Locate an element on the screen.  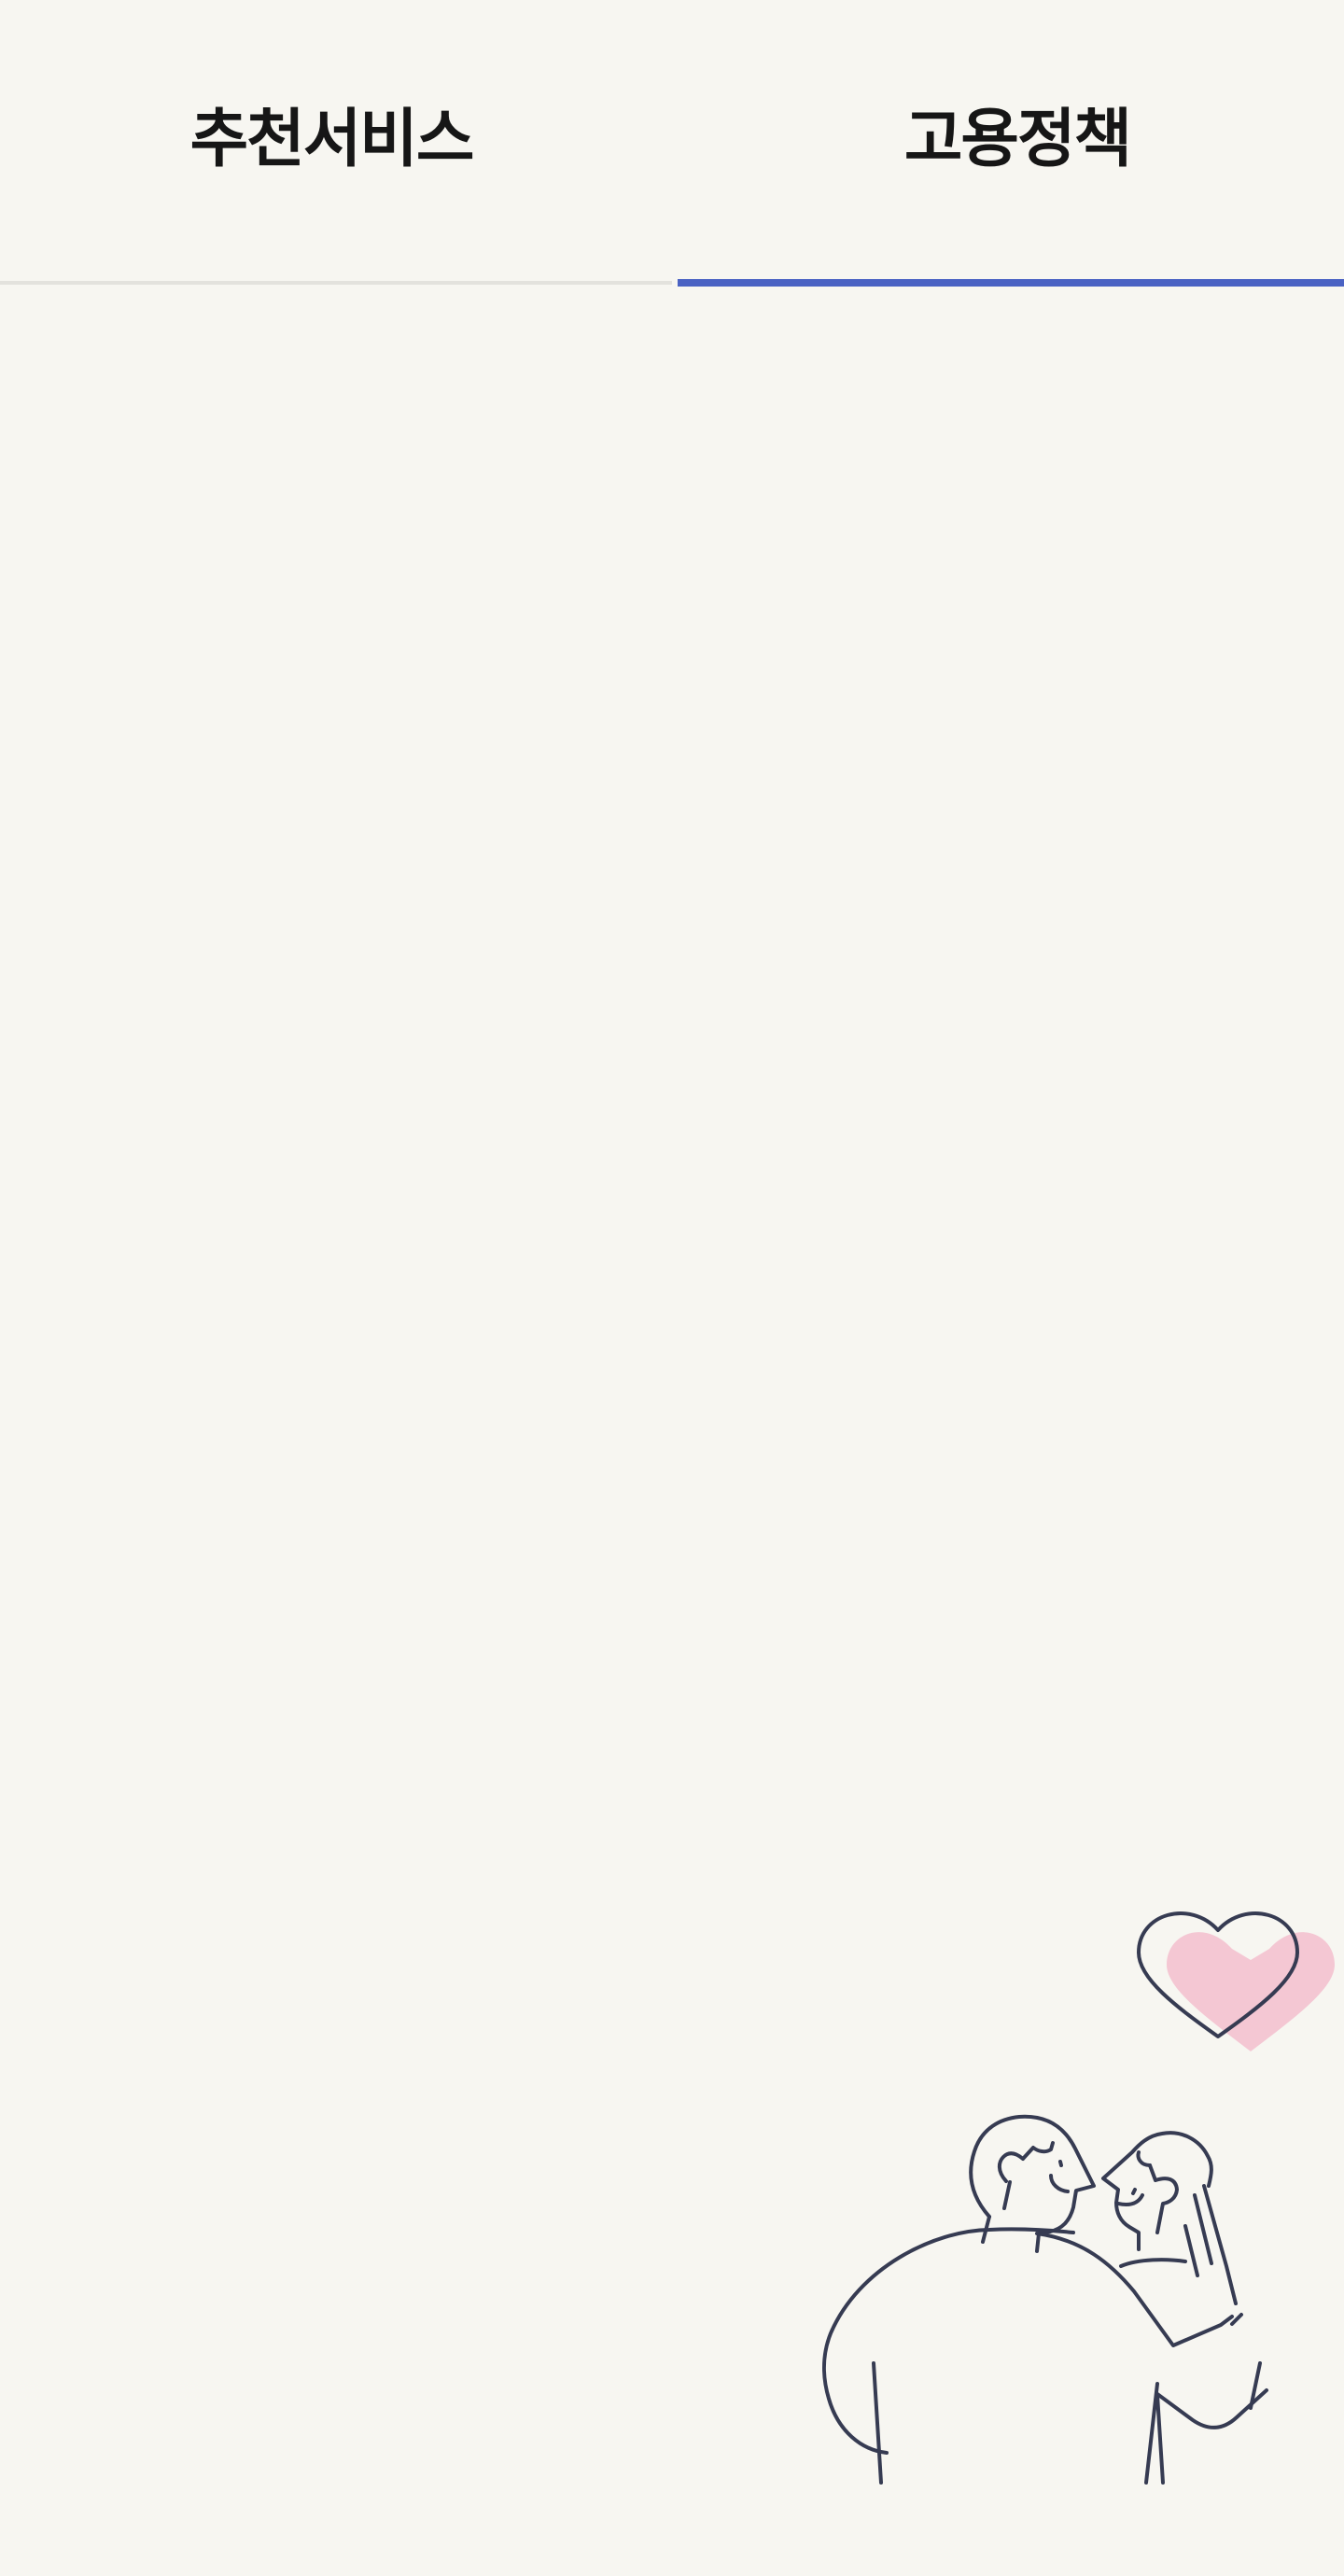
tab-recommended-services: 추천서비스 is located at coordinates (336, 142).